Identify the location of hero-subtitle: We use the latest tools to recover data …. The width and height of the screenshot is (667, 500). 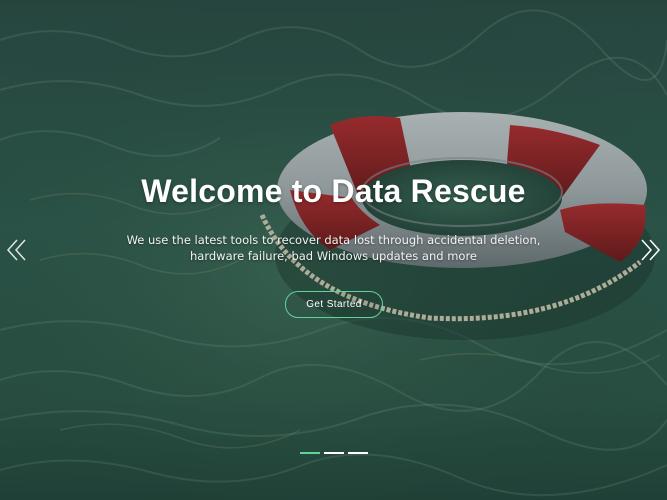
(333, 248).